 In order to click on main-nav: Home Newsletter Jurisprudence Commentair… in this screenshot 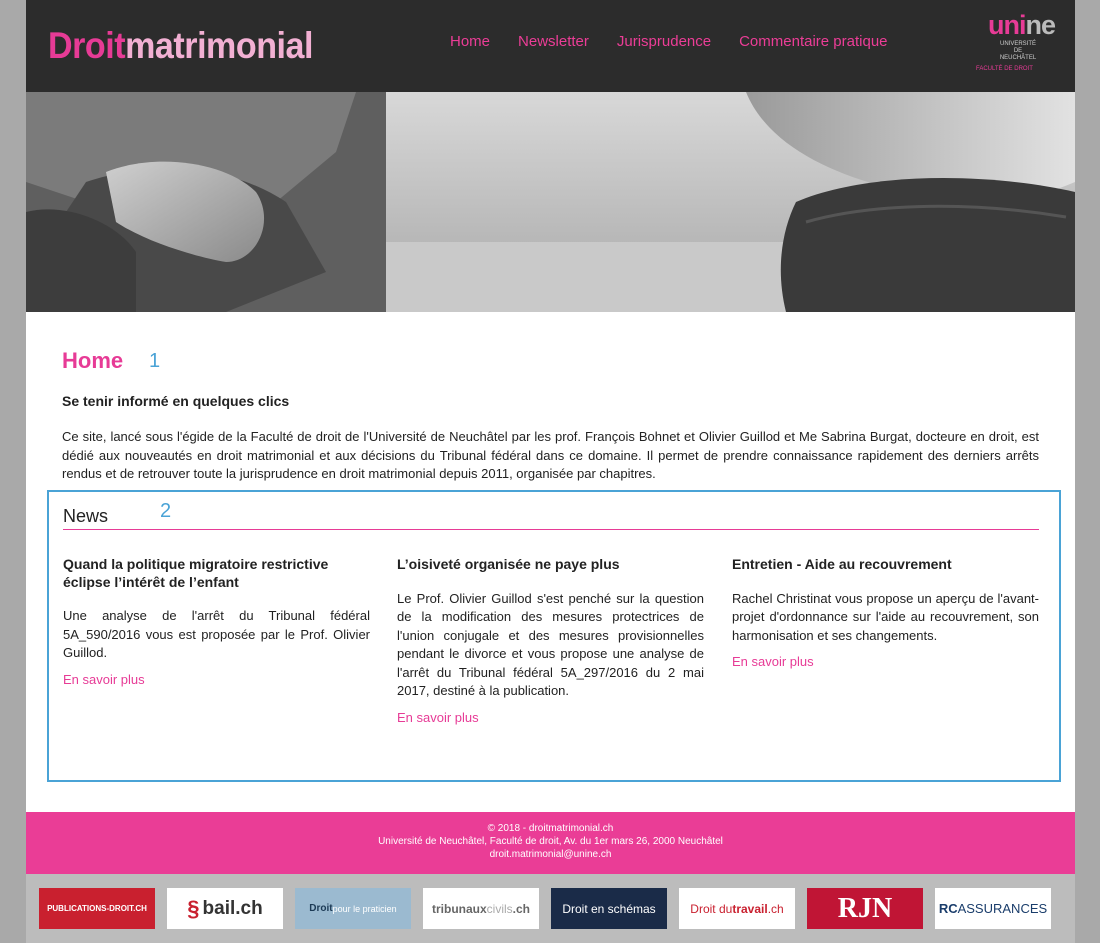, I will do `click(683, 42)`.